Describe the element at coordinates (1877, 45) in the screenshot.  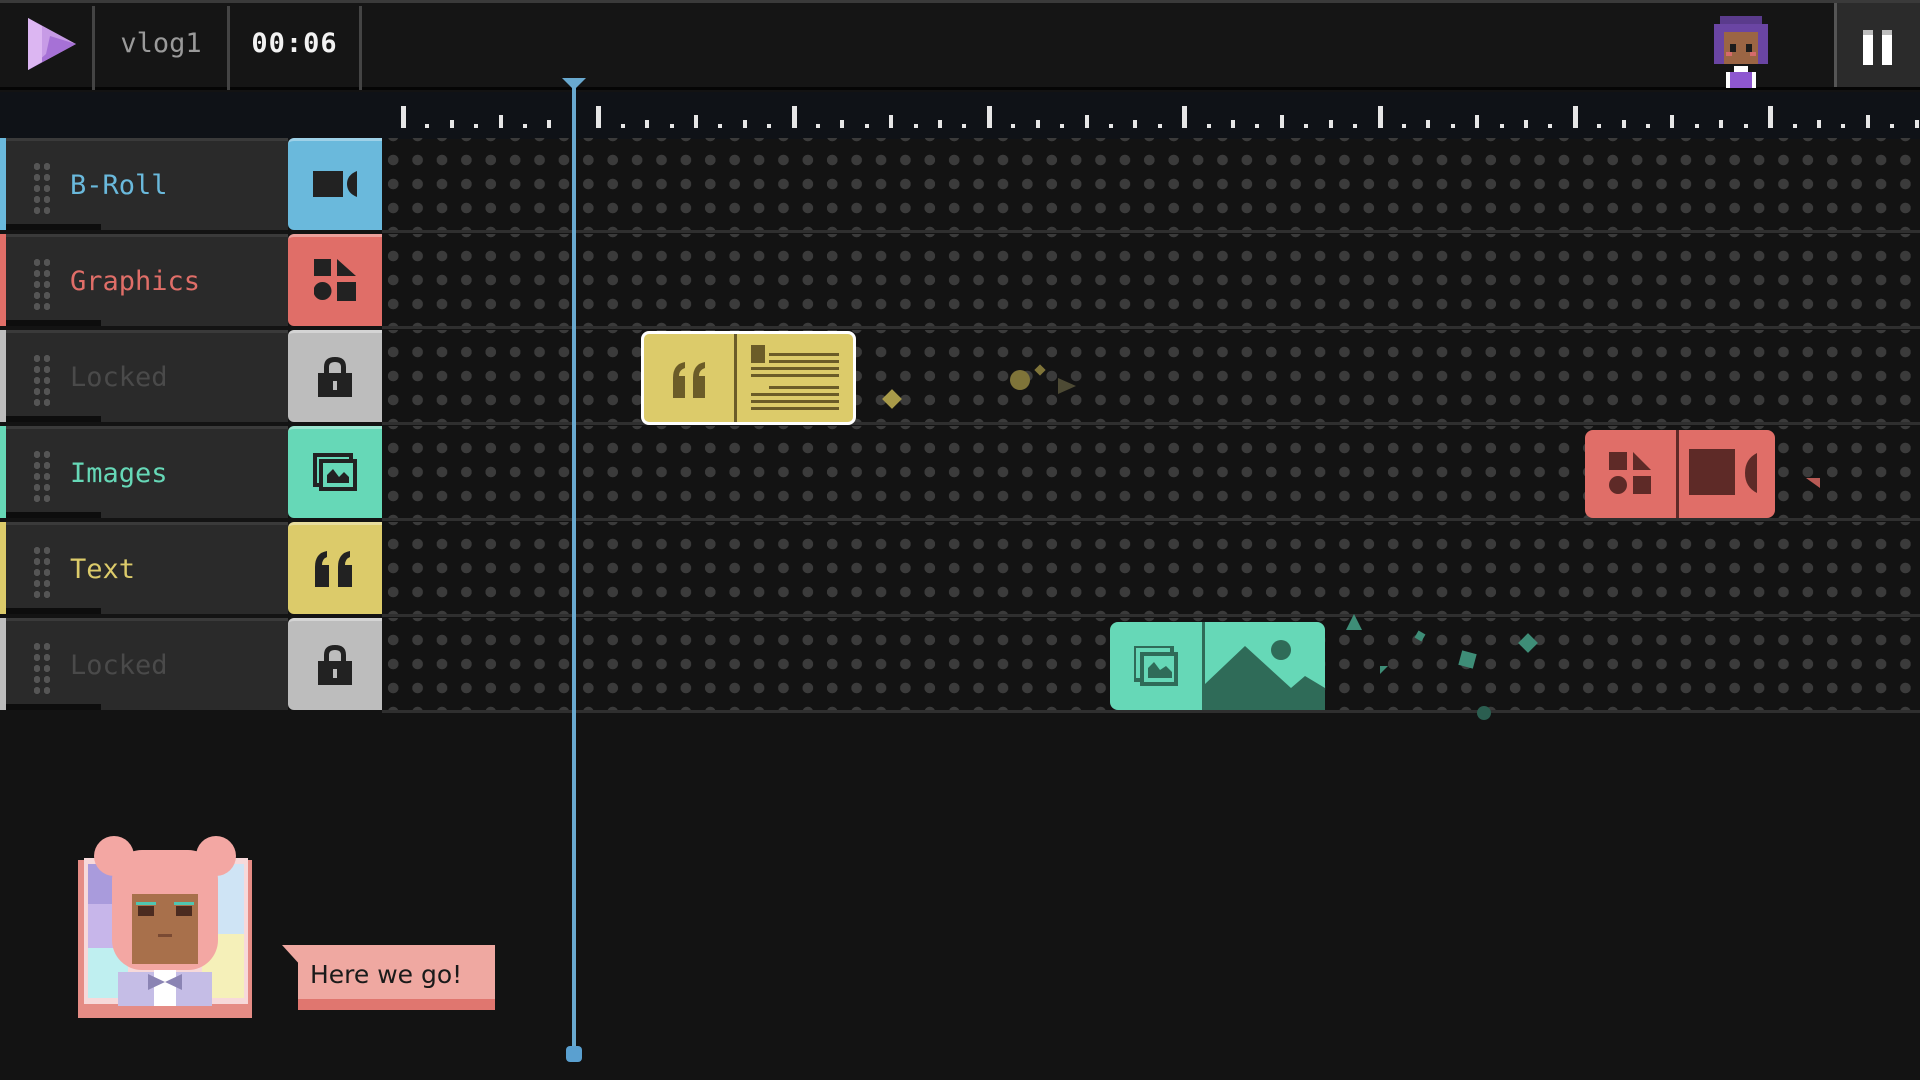
I see `pause-button` at that location.